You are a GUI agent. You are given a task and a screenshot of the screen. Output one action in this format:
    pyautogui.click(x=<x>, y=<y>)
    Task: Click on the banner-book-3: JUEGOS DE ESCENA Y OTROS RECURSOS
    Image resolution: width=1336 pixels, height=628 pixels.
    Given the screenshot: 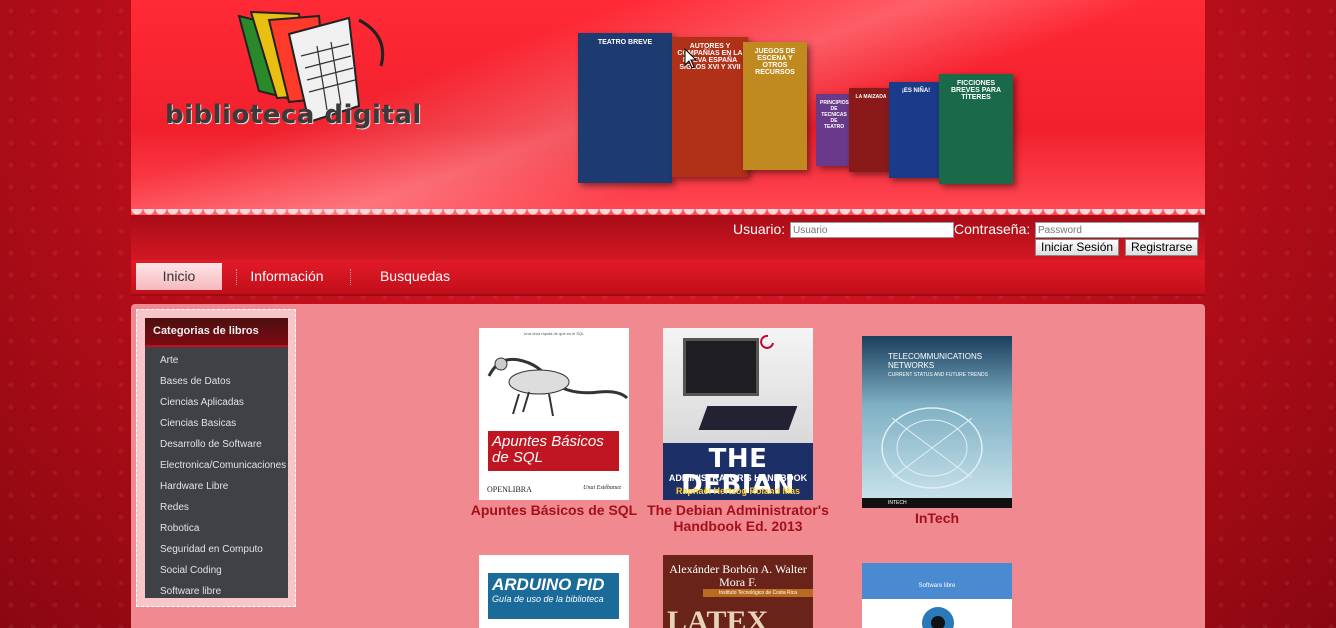 What is the action you would take?
    pyautogui.click(x=775, y=106)
    